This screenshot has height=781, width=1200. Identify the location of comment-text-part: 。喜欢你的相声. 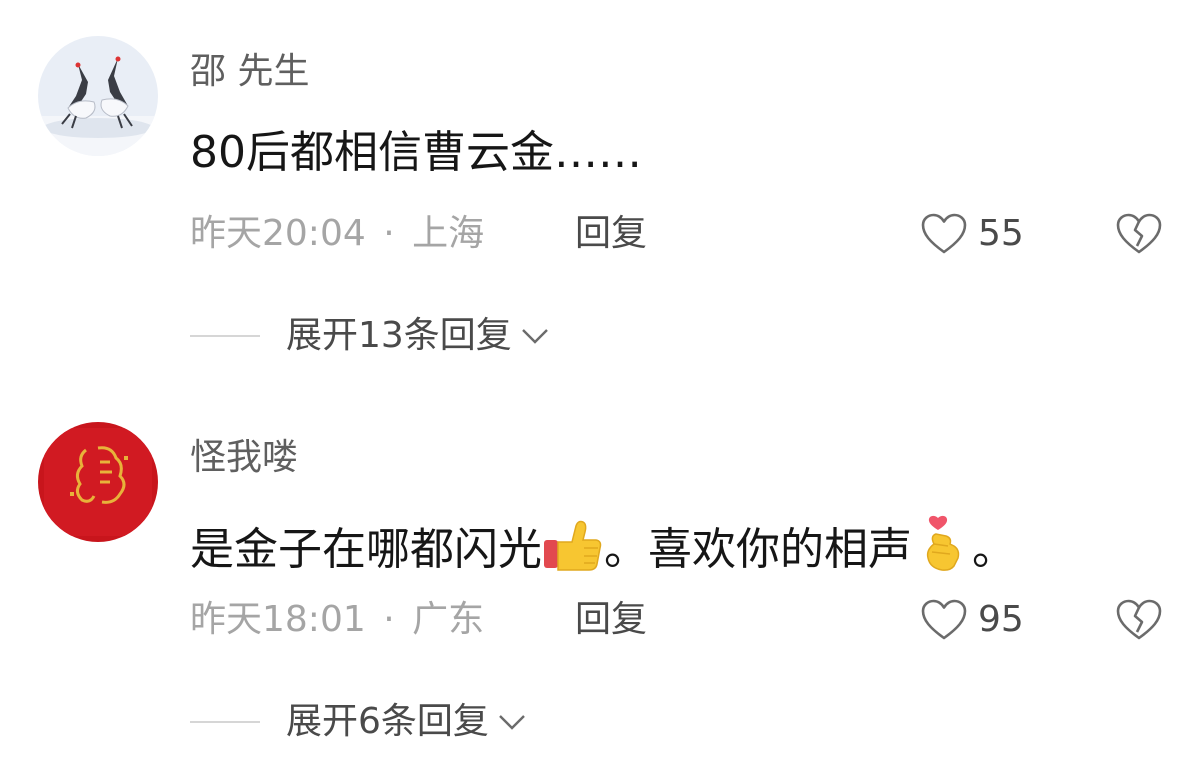
(758, 549).